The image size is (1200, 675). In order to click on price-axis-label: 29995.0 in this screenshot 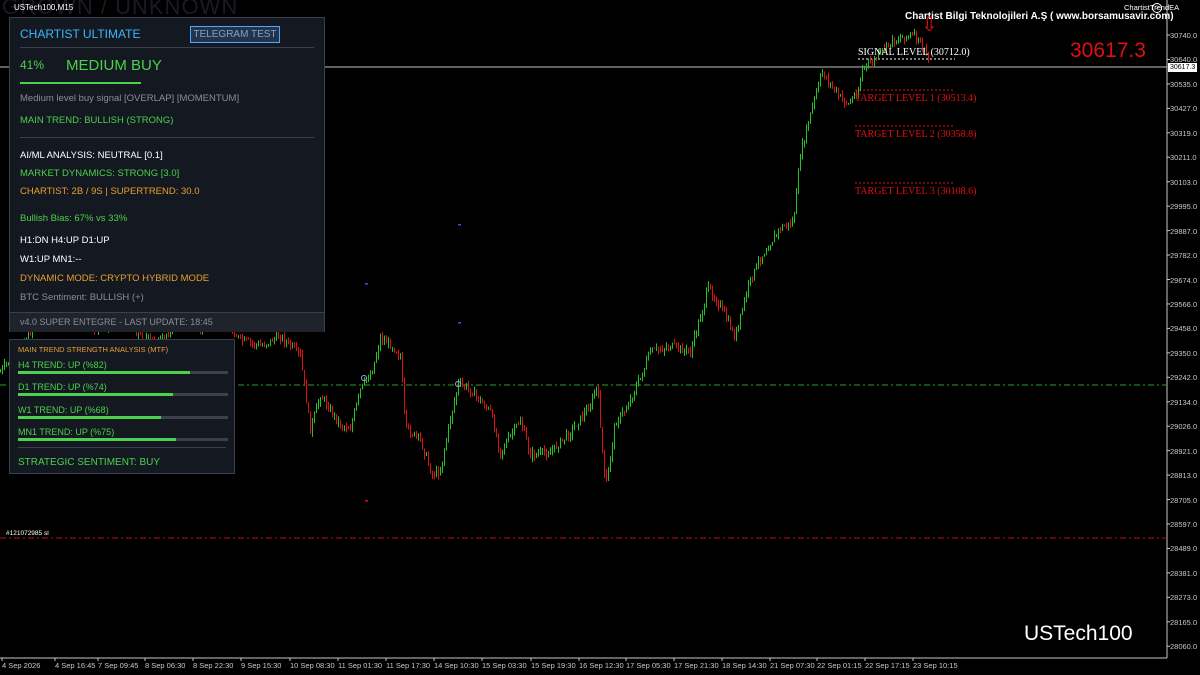, I will do `click(1184, 207)`.